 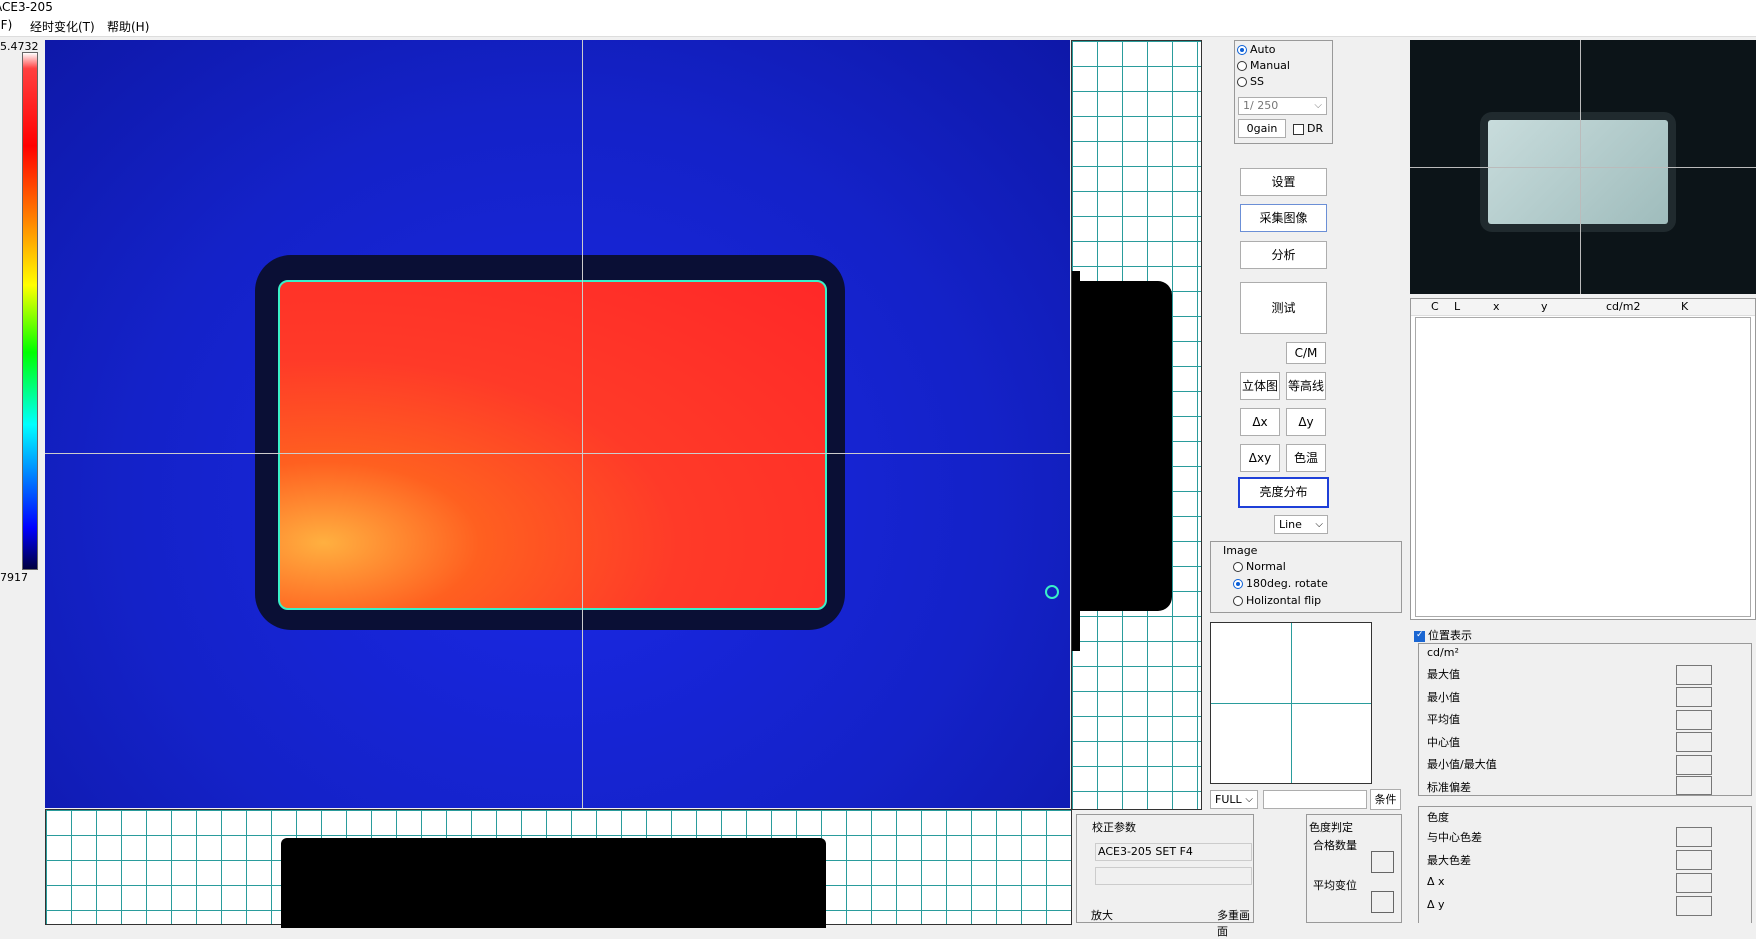 What do you see at coordinates (1583, 307) in the screenshot?
I see `table-header: C L x y cd/m2 K` at bounding box center [1583, 307].